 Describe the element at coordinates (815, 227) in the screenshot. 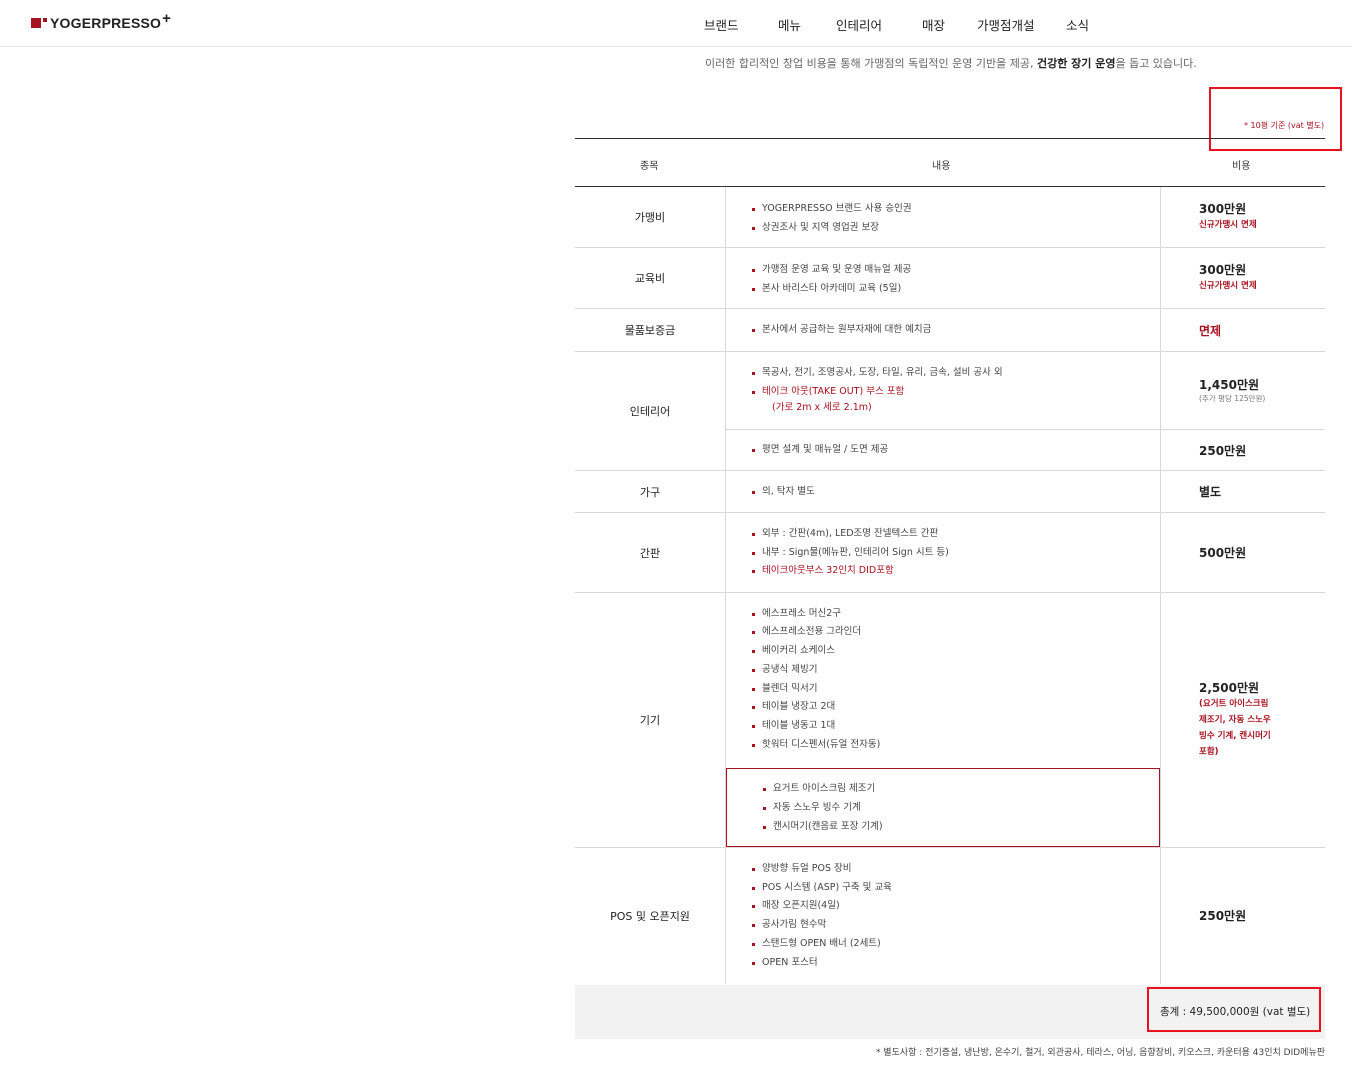

I see `list-item: 상권조사 및 지역 영업권 보장` at that location.